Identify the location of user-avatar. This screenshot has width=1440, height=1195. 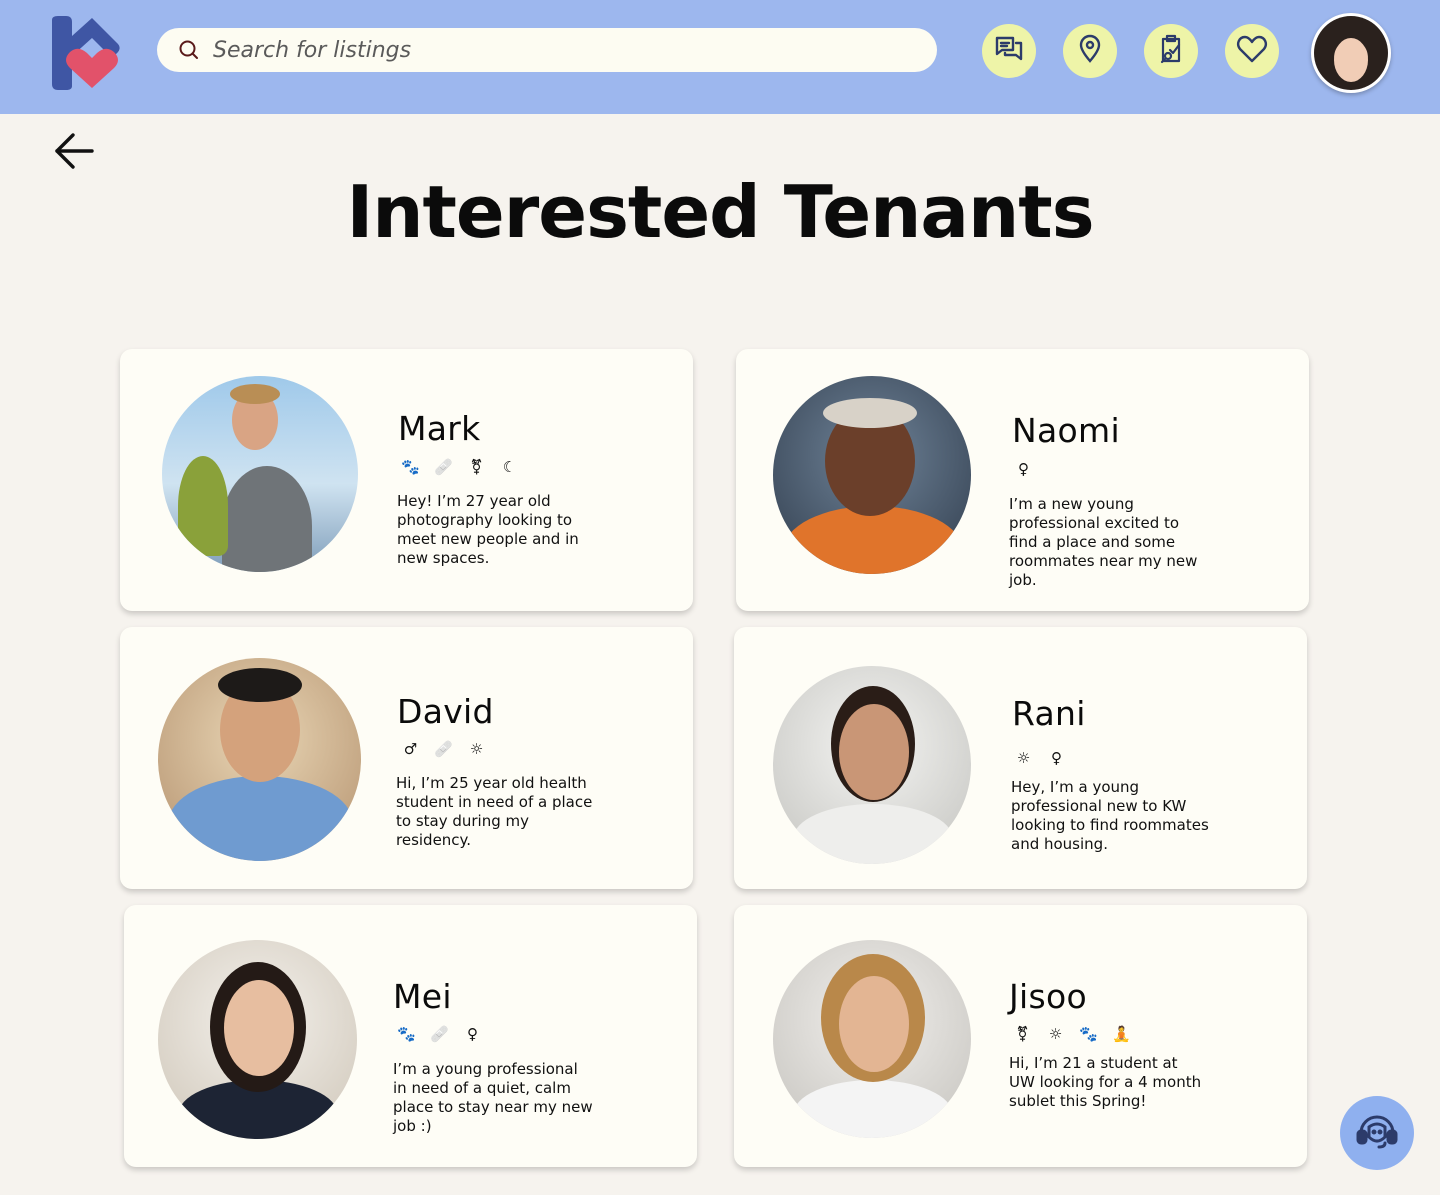
(1351, 53).